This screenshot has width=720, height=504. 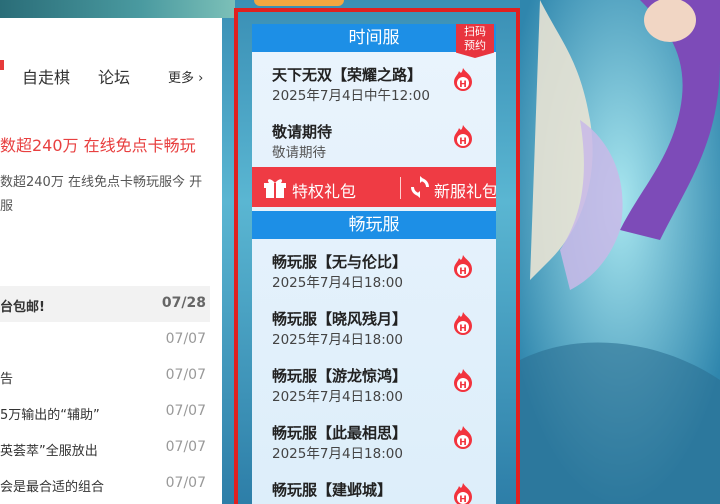 What do you see at coordinates (49, 451) in the screenshot?
I see `news-title: 英荟萃”全服放出` at bounding box center [49, 451].